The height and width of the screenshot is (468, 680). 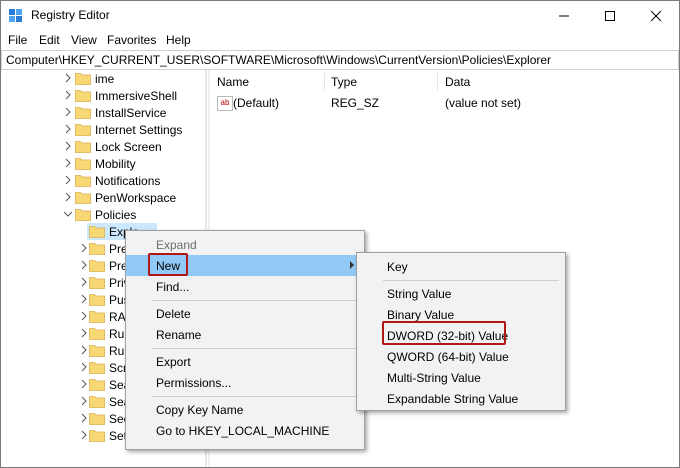 What do you see at coordinates (178, 40) in the screenshot?
I see `menu-help: Help` at bounding box center [178, 40].